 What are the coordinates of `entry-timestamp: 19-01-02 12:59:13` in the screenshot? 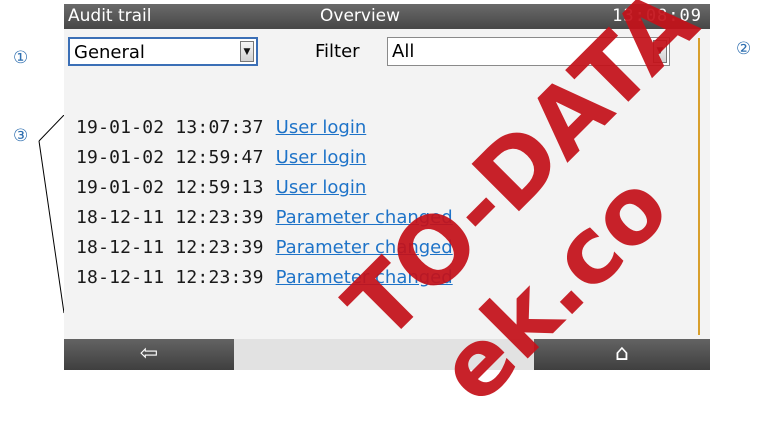 It's located at (170, 187).